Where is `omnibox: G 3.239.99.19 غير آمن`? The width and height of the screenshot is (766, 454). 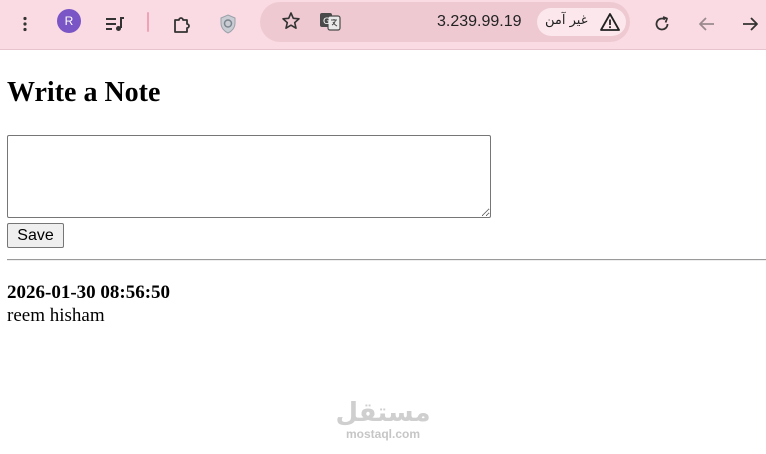
omnibox: G 3.239.99.19 غير آمن is located at coordinates (445, 22).